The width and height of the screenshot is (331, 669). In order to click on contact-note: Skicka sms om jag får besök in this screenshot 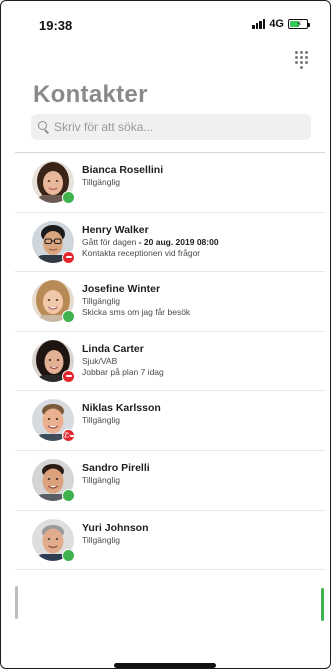, I will do `click(136, 312)`.